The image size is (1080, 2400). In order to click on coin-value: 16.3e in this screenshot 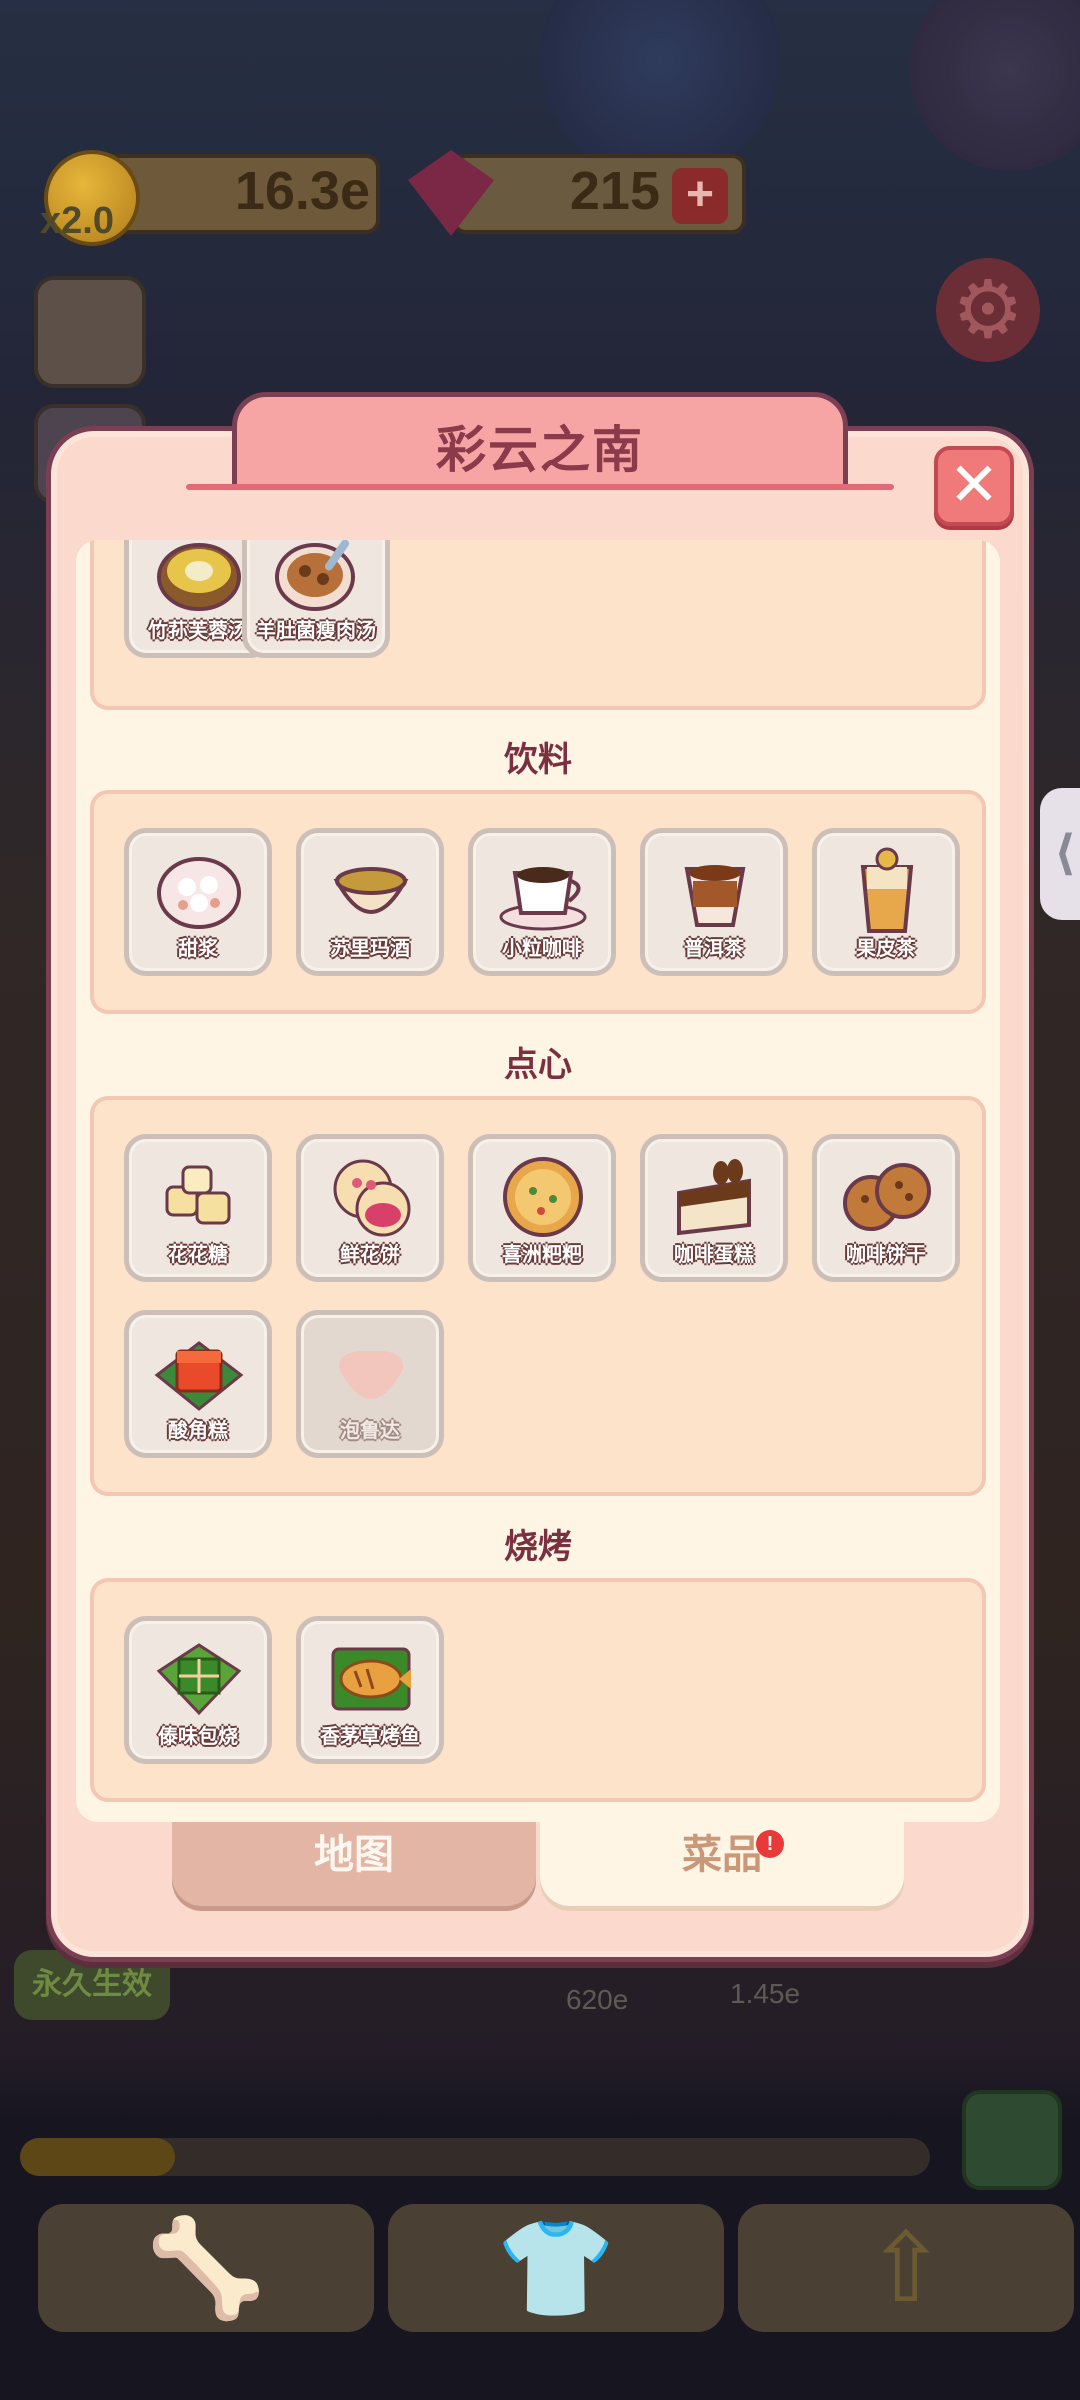, I will do `click(302, 191)`.